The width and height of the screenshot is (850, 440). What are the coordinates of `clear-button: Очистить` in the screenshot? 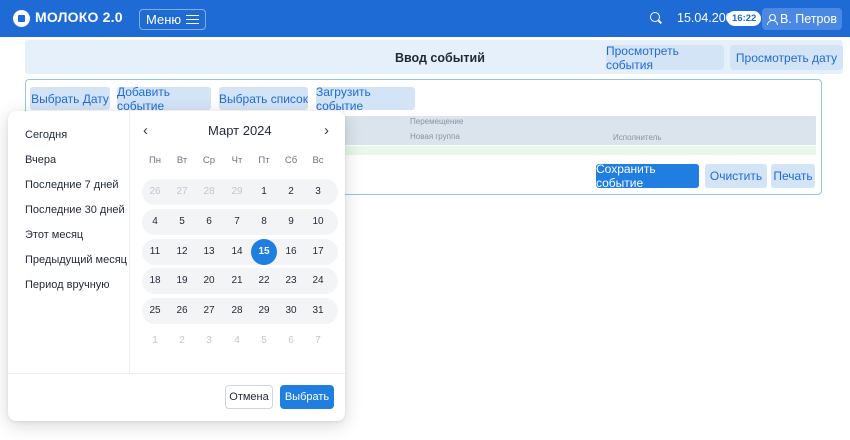 It's located at (736, 176).